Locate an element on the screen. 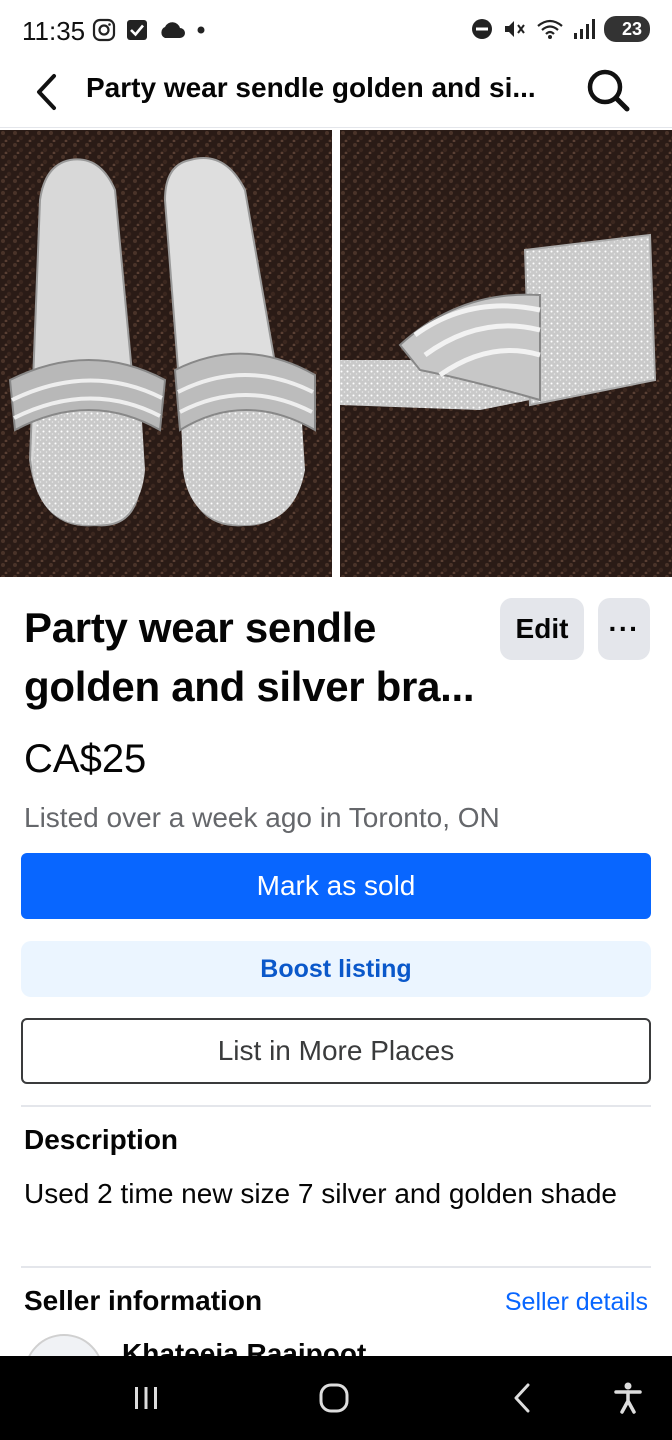 This screenshot has width=672, height=1440. accessibility-icon is located at coordinates (628, 1398).